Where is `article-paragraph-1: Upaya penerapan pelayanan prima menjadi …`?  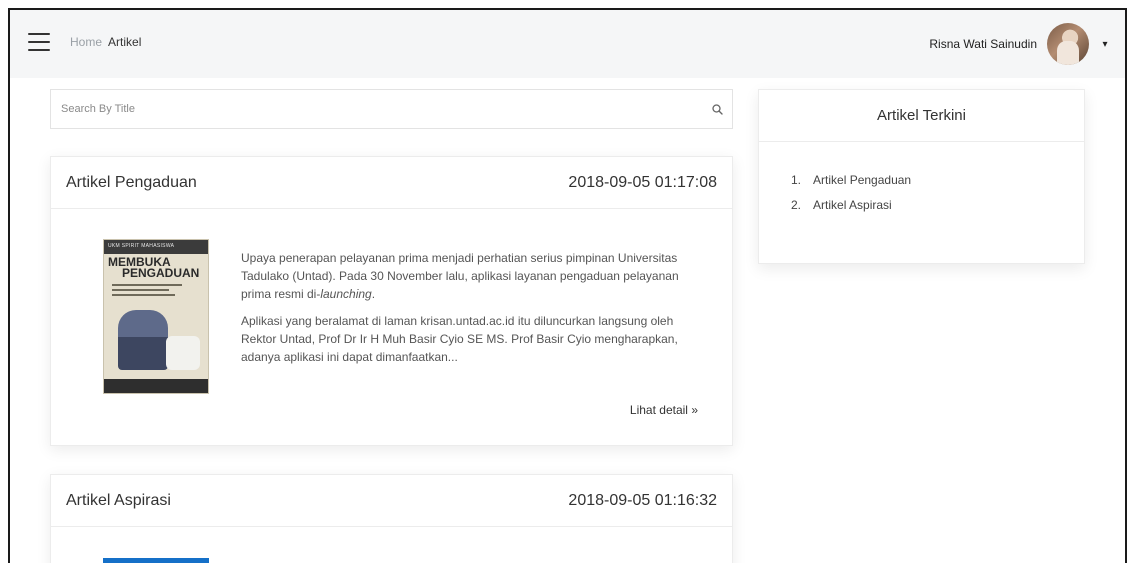 article-paragraph-1: Upaya penerapan pelayanan prima menjadi … is located at coordinates (460, 276).